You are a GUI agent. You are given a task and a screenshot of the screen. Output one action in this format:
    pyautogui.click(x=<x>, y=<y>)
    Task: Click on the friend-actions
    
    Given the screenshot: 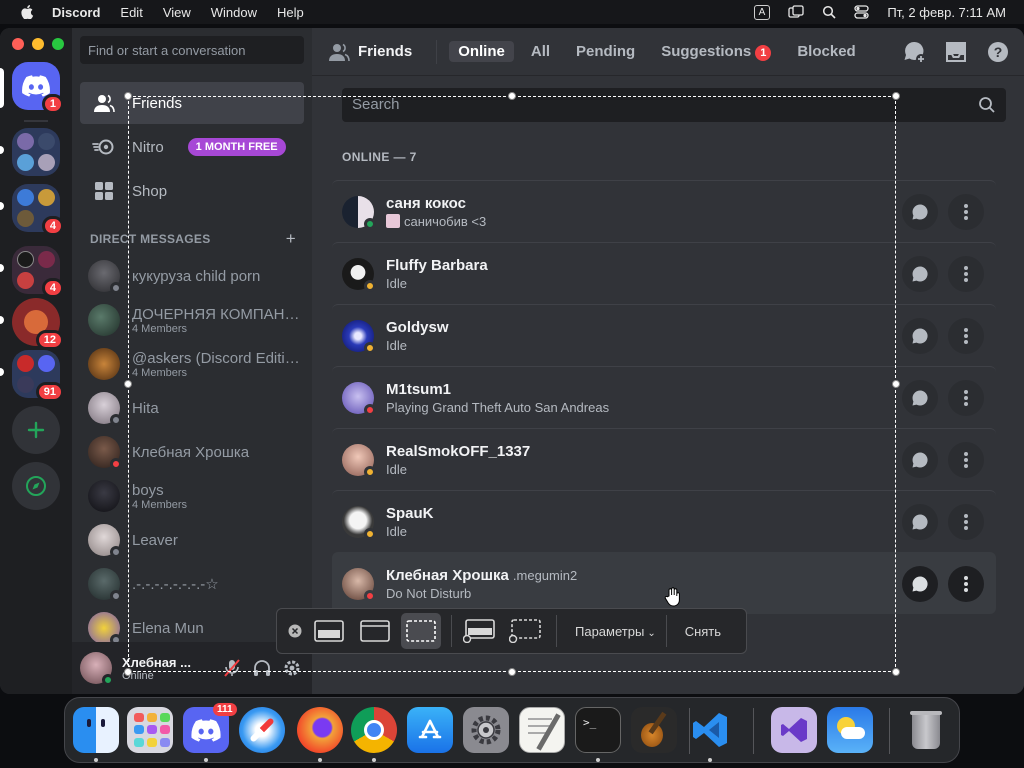 What is the action you would take?
    pyautogui.click(x=943, y=522)
    